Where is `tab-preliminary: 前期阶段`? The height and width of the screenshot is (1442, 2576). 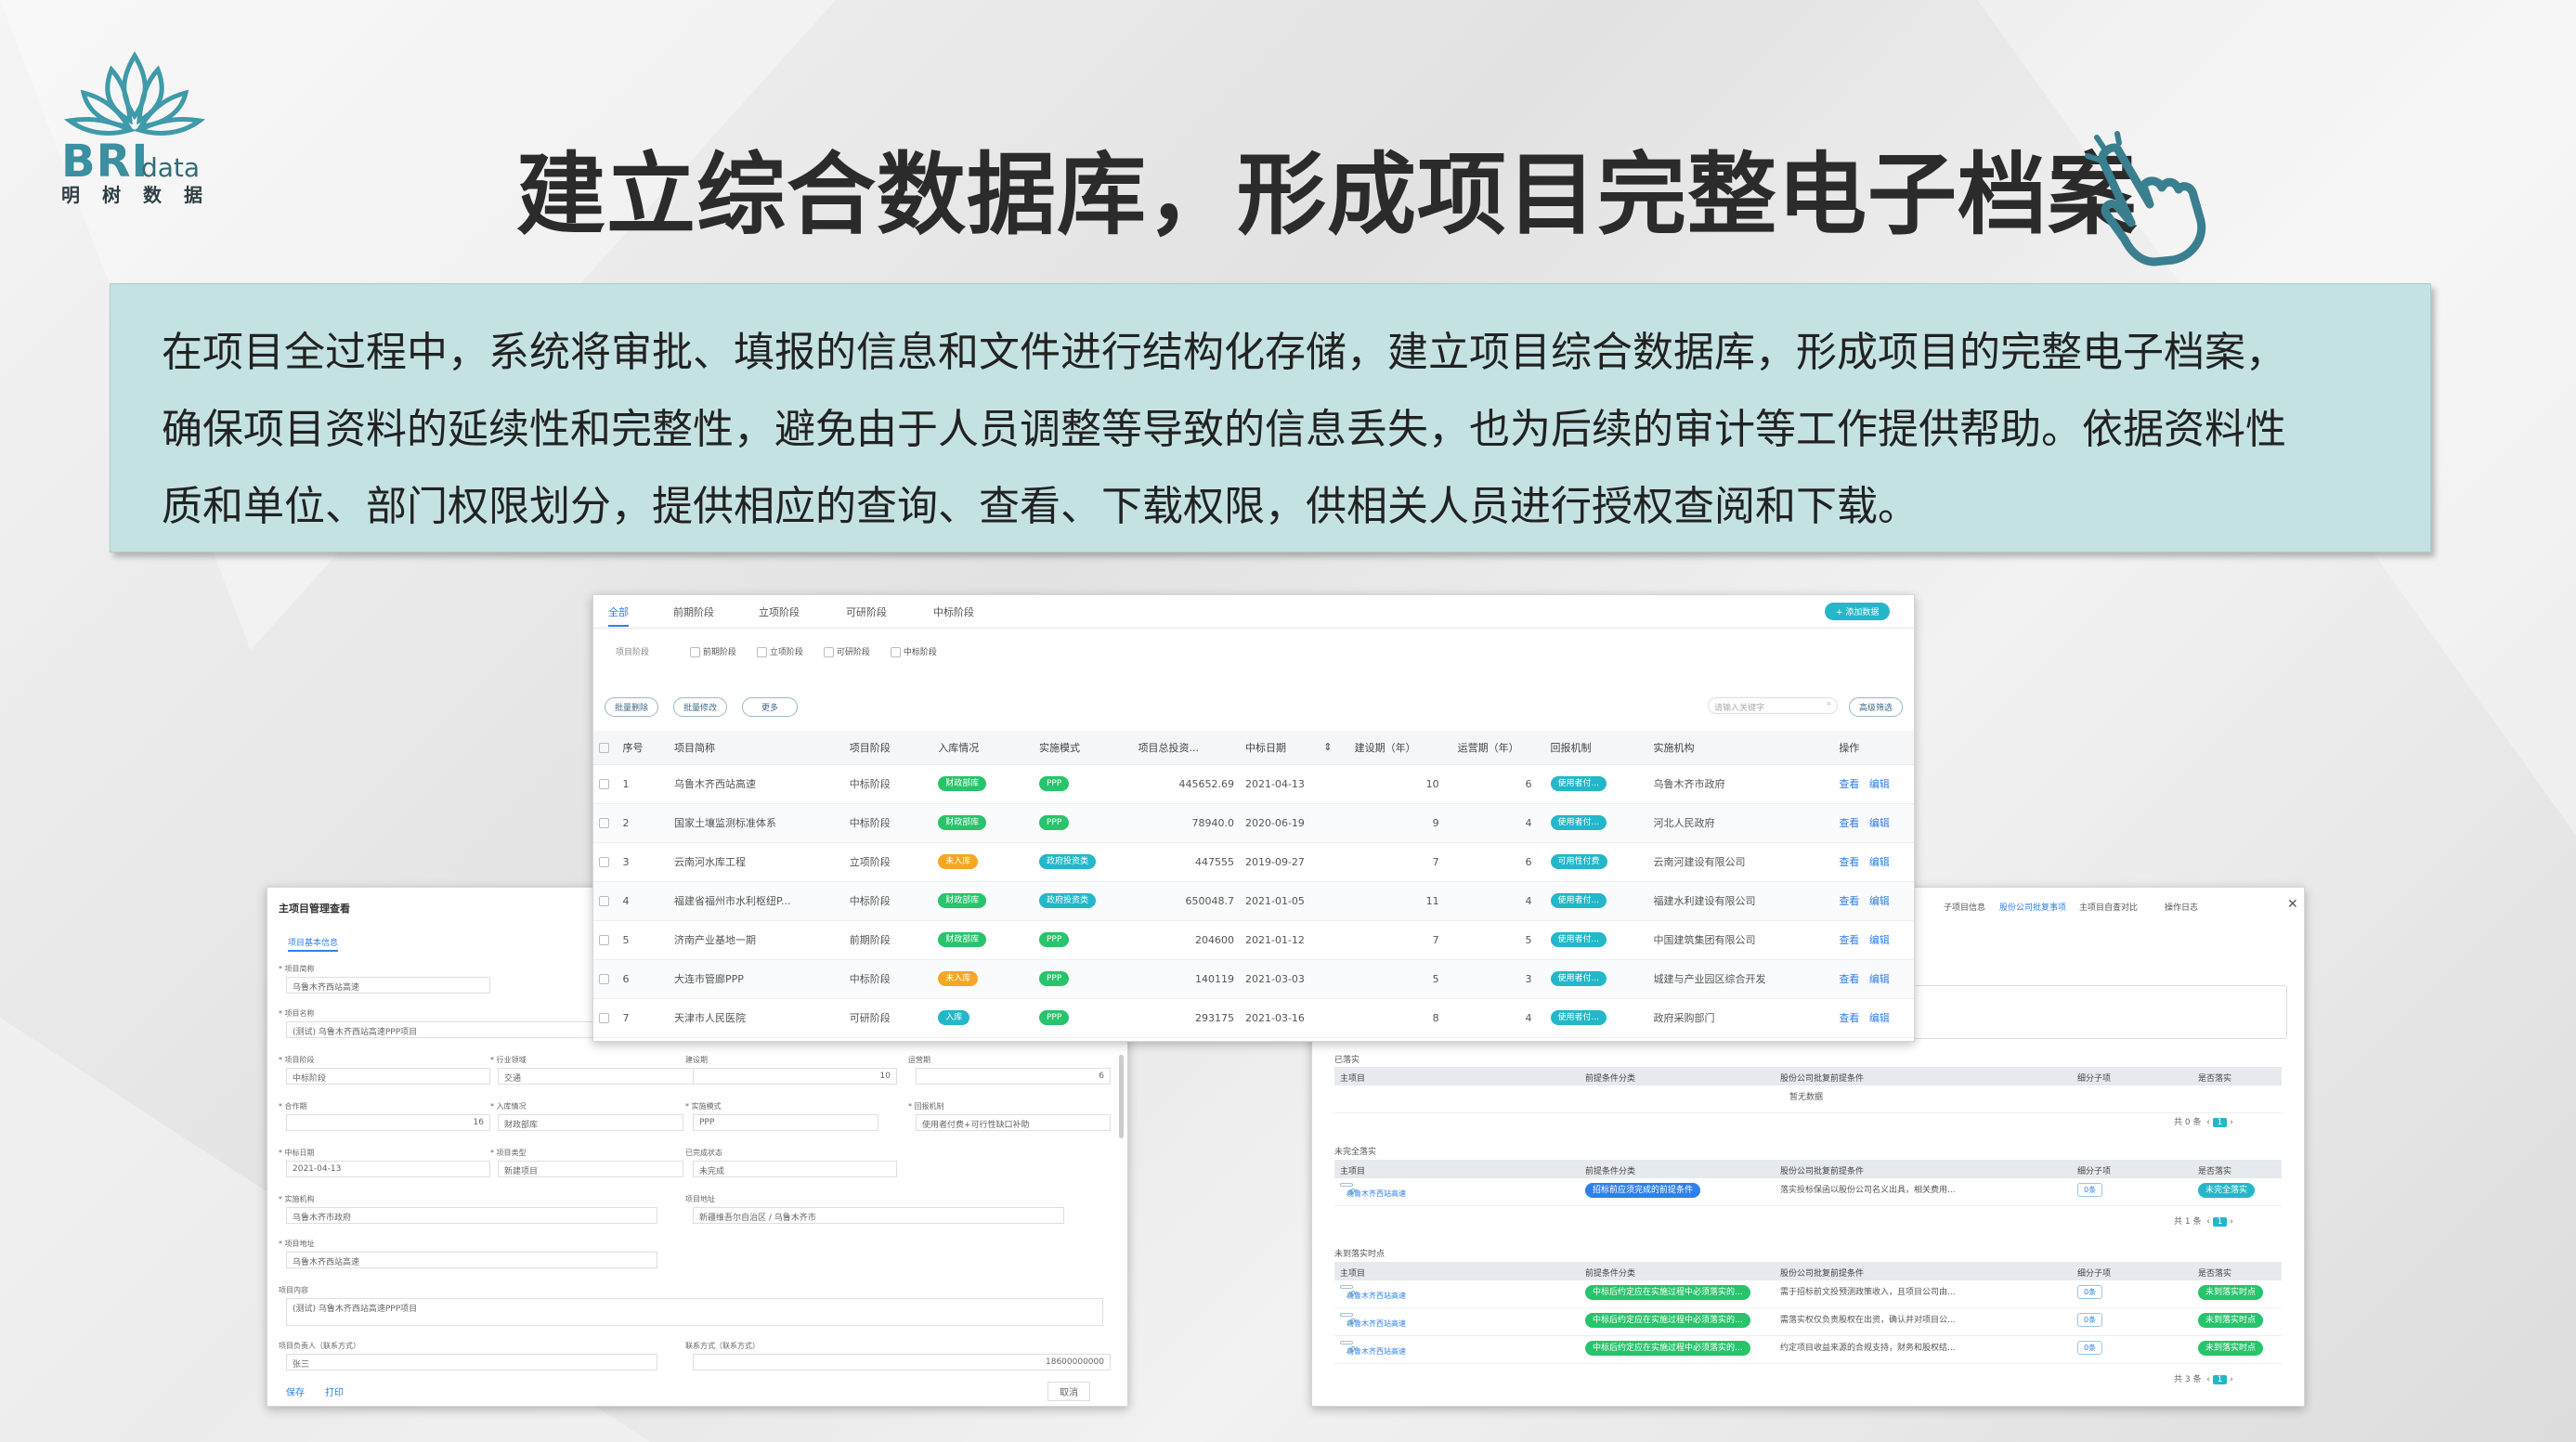
tab-preliminary: 前期阶段 is located at coordinates (694, 611).